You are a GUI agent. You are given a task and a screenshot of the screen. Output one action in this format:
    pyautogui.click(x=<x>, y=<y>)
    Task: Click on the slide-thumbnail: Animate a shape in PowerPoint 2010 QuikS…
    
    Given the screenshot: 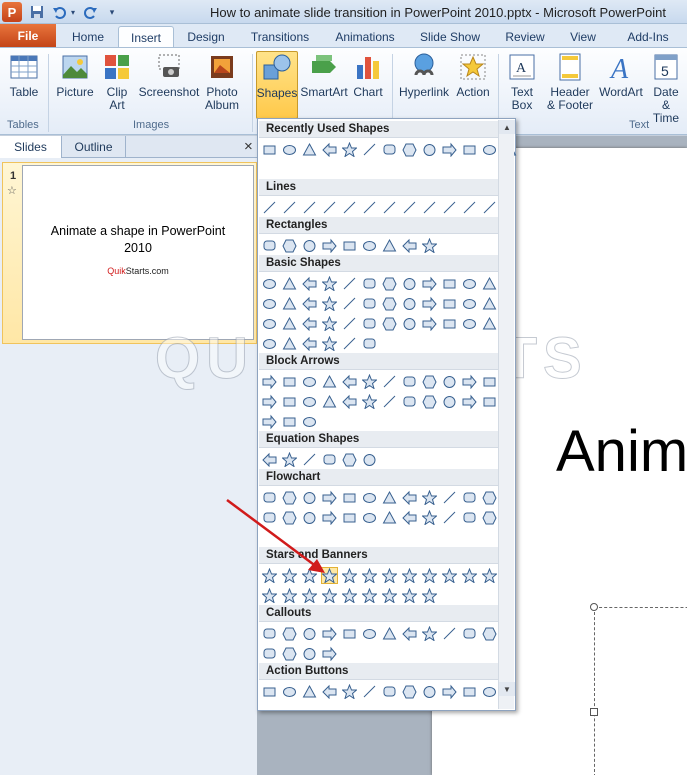 What is the action you would take?
    pyautogui.click(x=138, y=252)
    